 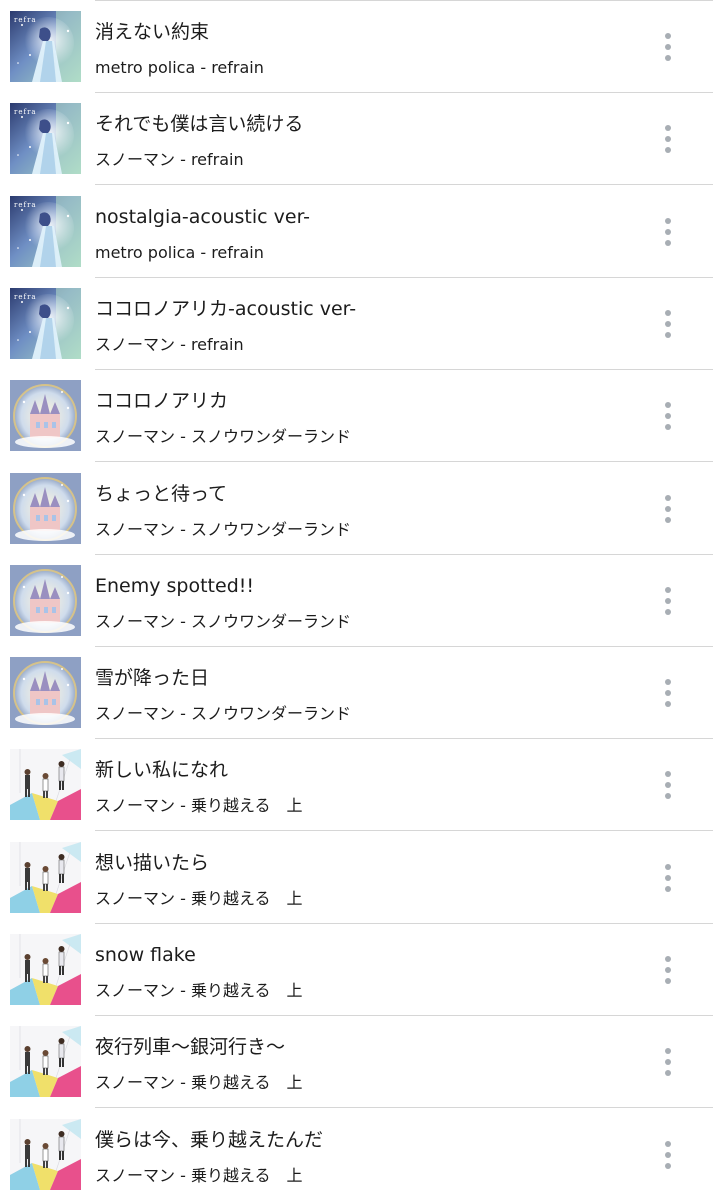 I want to click on track-title: nostalgia-acoustic ver-, so click(x=203, y=216).